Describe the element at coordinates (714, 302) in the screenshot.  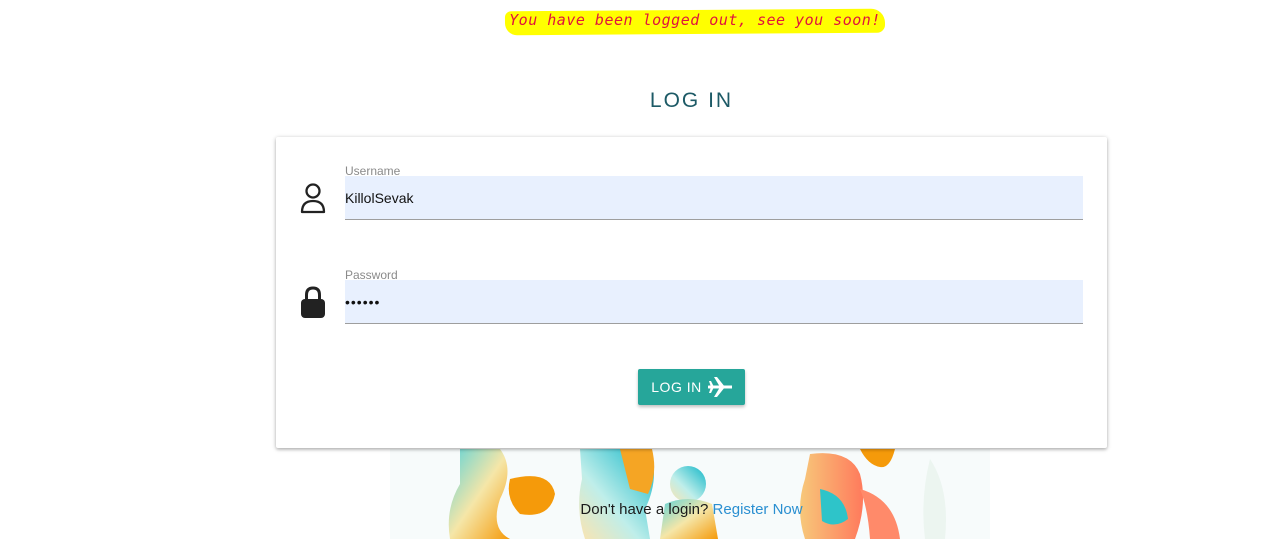
I see `password-input` at that location.